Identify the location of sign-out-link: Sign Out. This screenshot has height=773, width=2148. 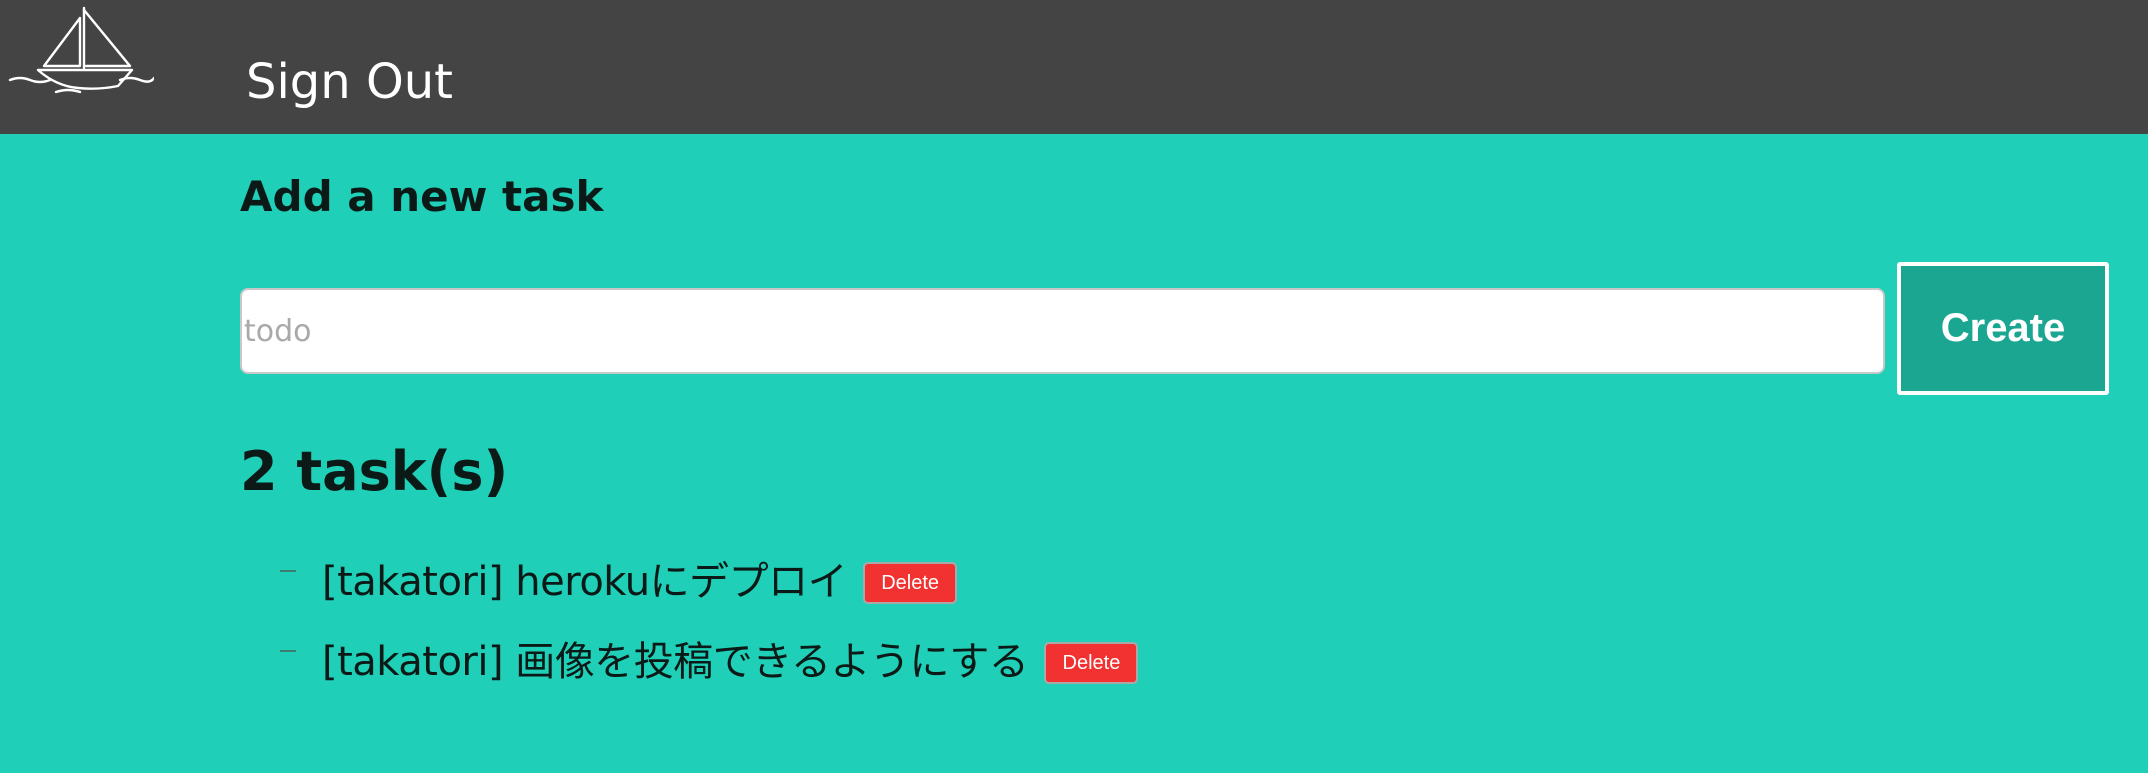
(349, 82).